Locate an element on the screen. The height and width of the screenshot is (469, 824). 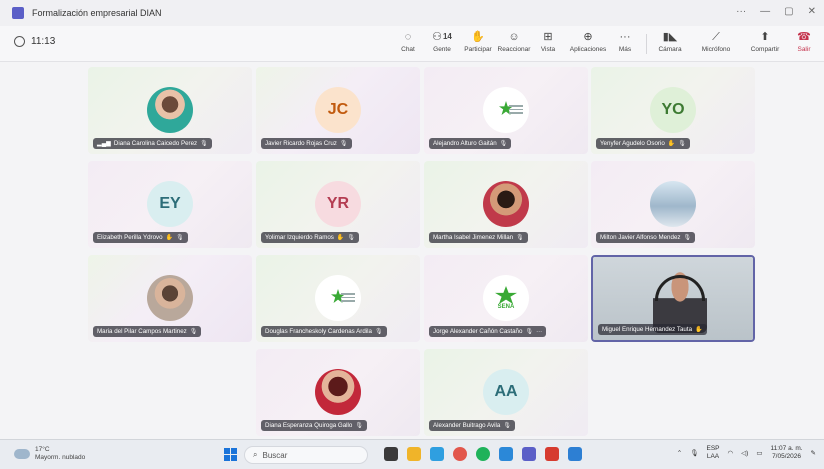
edge-icon is located at coordinates (437, 454).